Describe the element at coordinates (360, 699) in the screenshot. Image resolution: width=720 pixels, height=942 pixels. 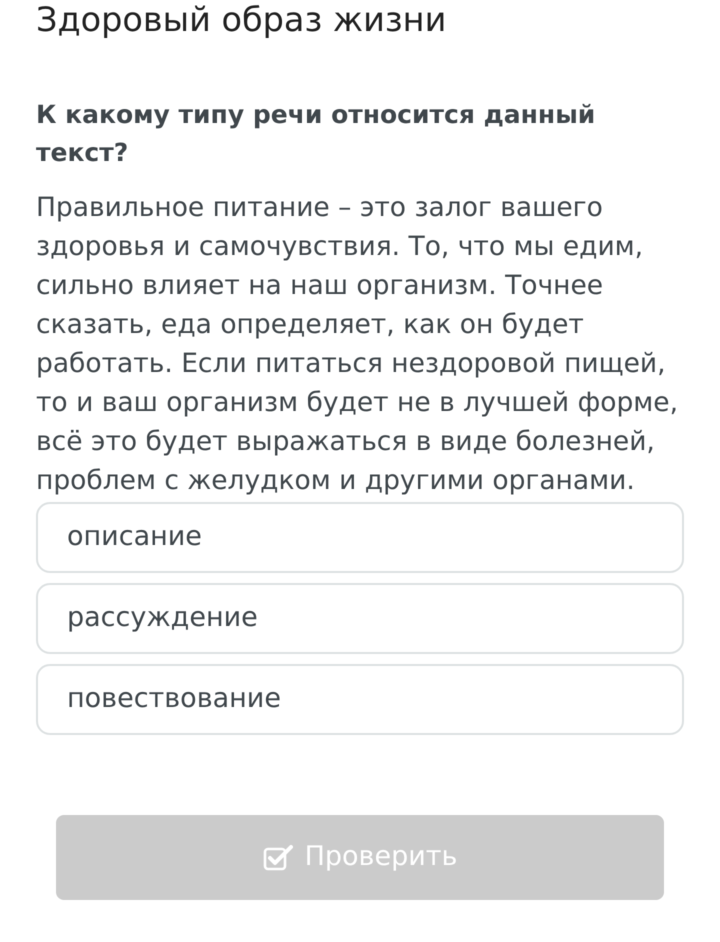
I see `answer-option: повествование` at that location.